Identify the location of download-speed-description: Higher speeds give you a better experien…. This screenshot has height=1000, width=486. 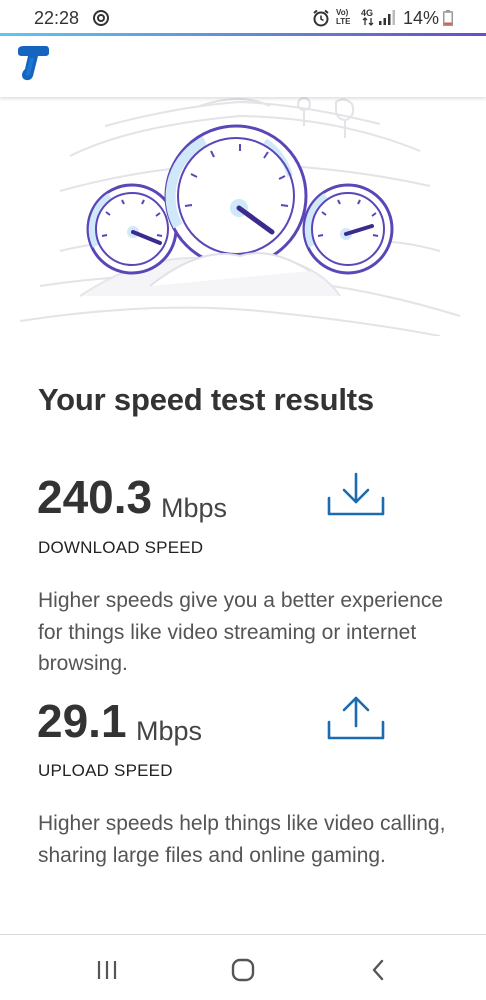
(241, 632).